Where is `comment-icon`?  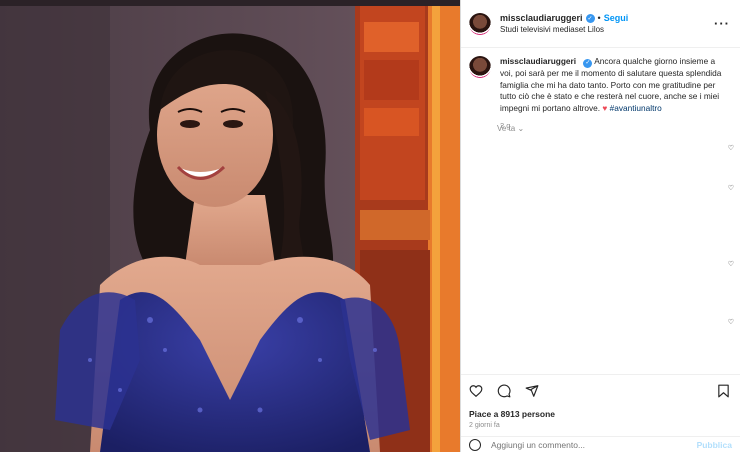 comment-icon is located at coordinates (504, 391).